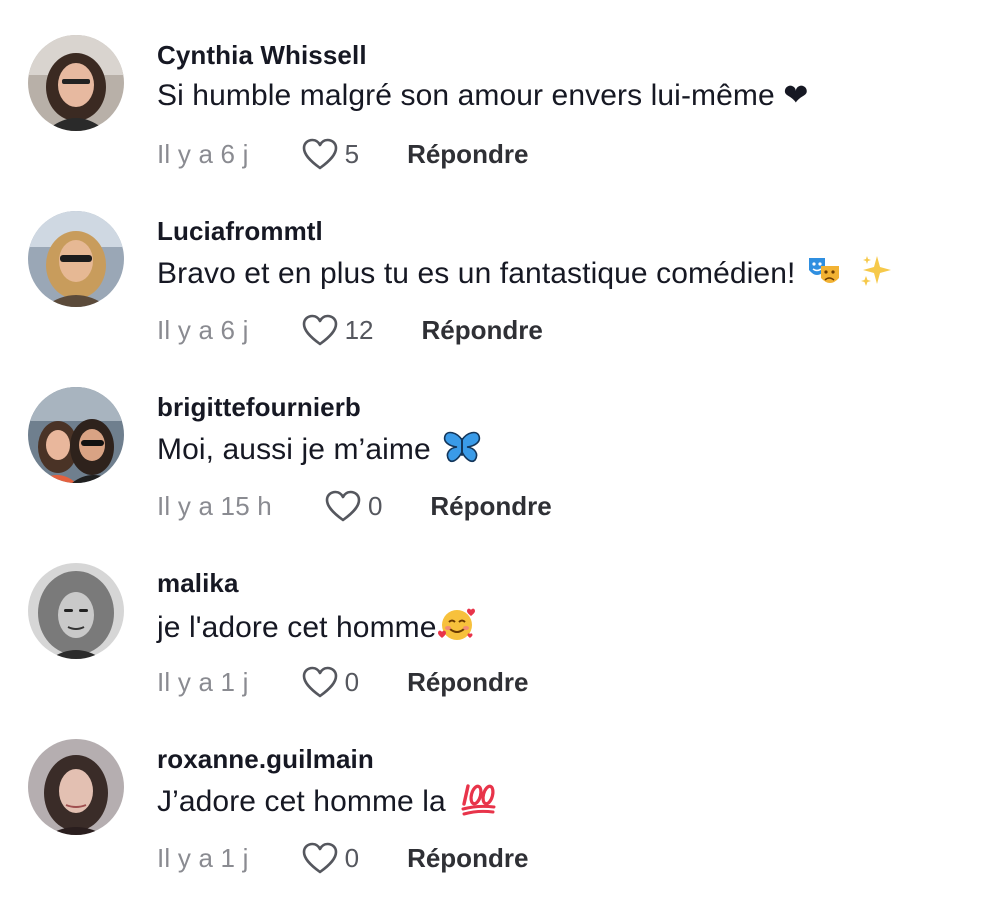 Image resolution: width=990 pixels, height=898 pixels. Describe the element at coordinates (301, 801) in the screenshot. I see `comment-text-content: J’adore cet homme la` at that location.